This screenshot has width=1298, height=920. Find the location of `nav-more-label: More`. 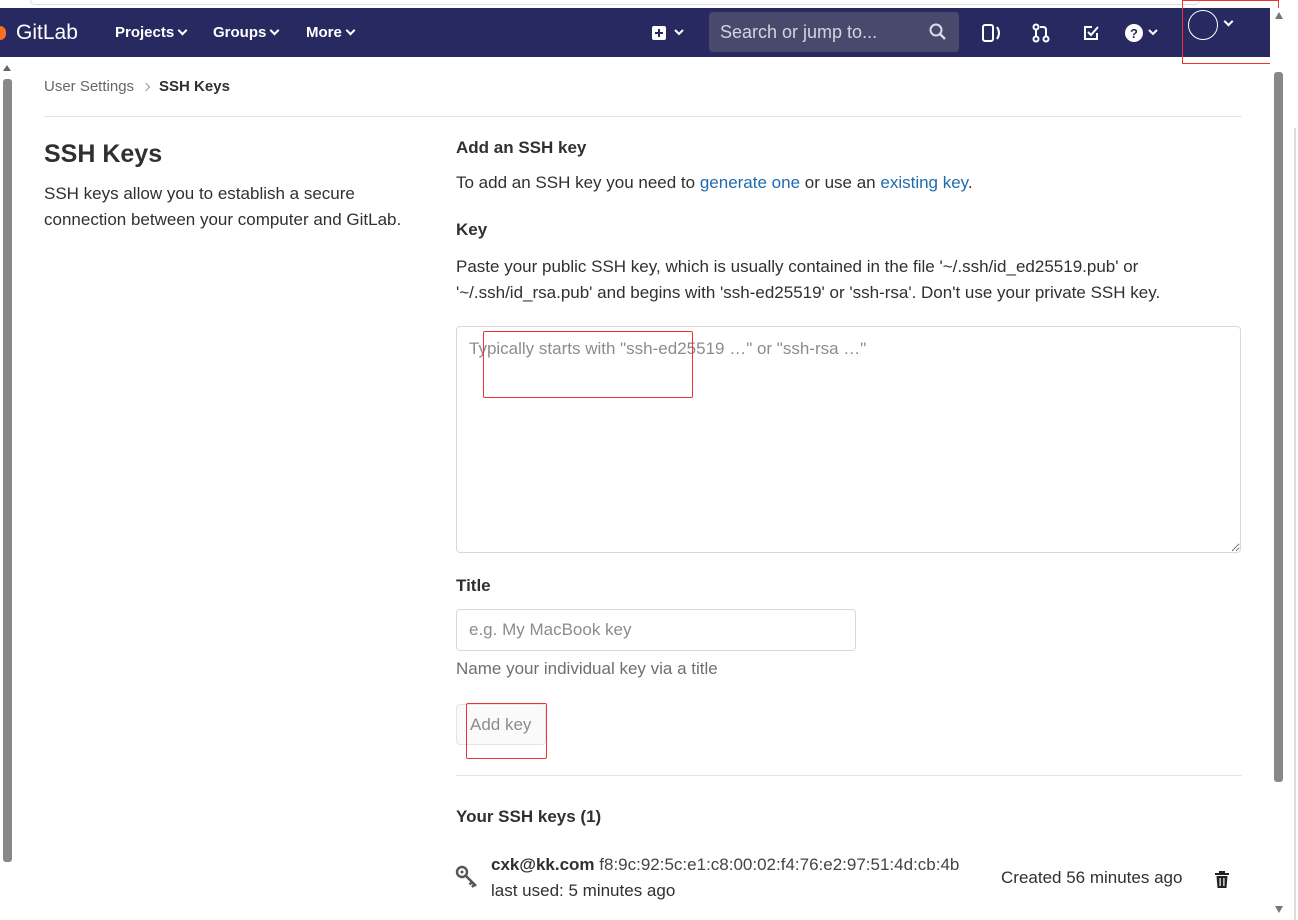

nav-more-label: More is located at coordinates (324, 32).